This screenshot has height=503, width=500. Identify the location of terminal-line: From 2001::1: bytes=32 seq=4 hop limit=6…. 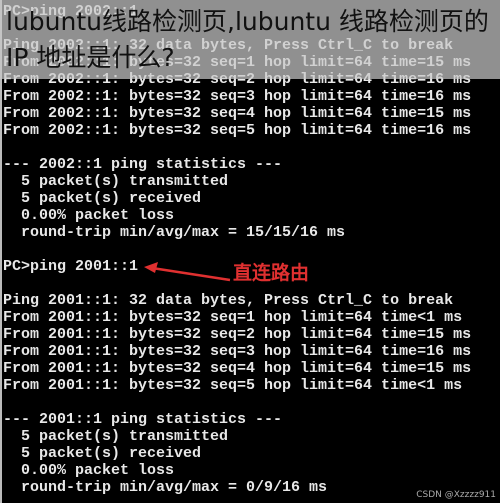
(237, 368).